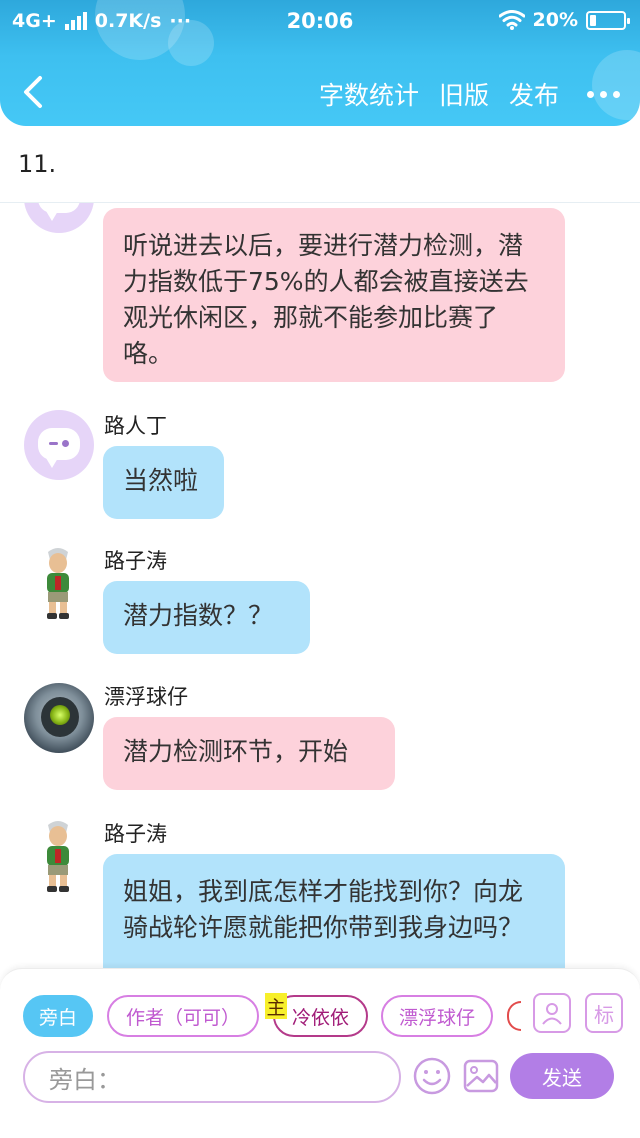 The width and height of the screenshot is (640, 1138). Describe the element at coordinates (437, 1016) in the screenshot. I see `role-chip-float: 漂浮球仔` at that location.